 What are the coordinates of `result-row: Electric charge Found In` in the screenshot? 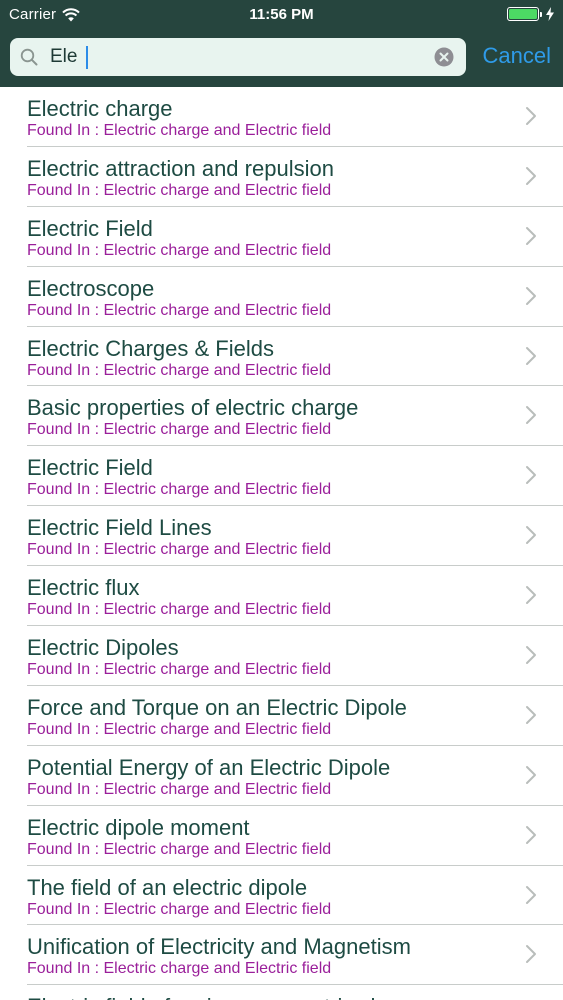 It's located at (295, 117).